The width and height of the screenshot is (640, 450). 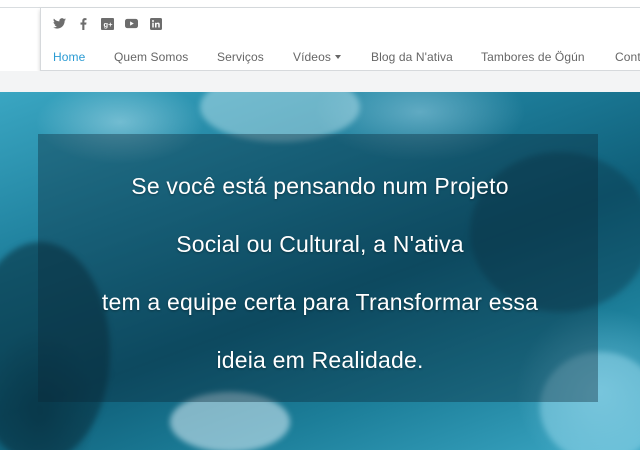 I want to click on nav-item-videos: Vídeos, so click(x=317, y=57).